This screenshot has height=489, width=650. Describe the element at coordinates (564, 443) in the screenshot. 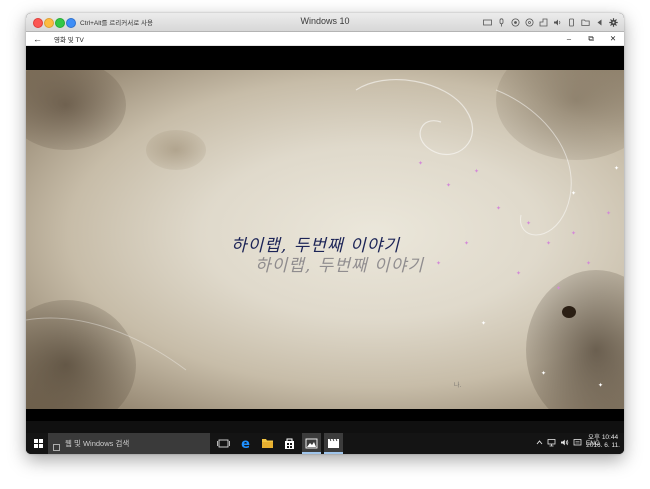

I see `volume-icon` at that location.